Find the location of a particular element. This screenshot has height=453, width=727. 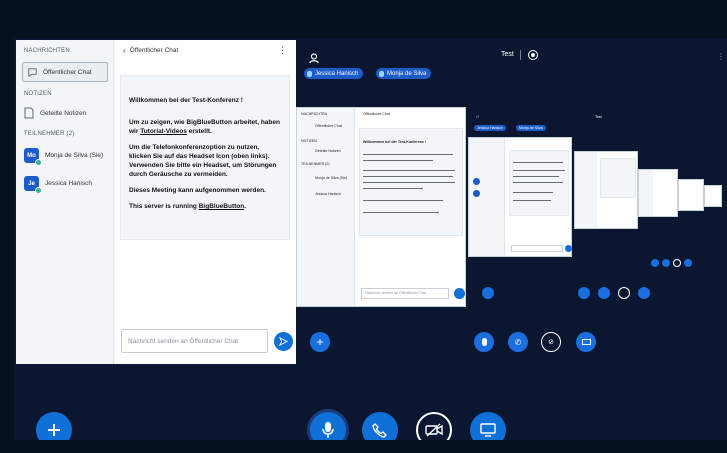

participants-section-title: TEILNEHMER (2) is located at coordinates (49, 134).